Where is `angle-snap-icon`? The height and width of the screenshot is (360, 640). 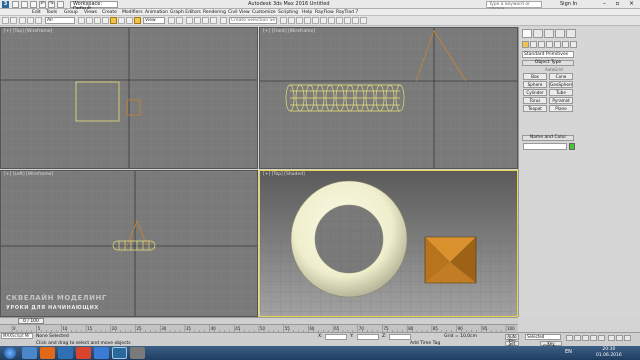
angle-snap-icon is located at coordinates (197, 20).